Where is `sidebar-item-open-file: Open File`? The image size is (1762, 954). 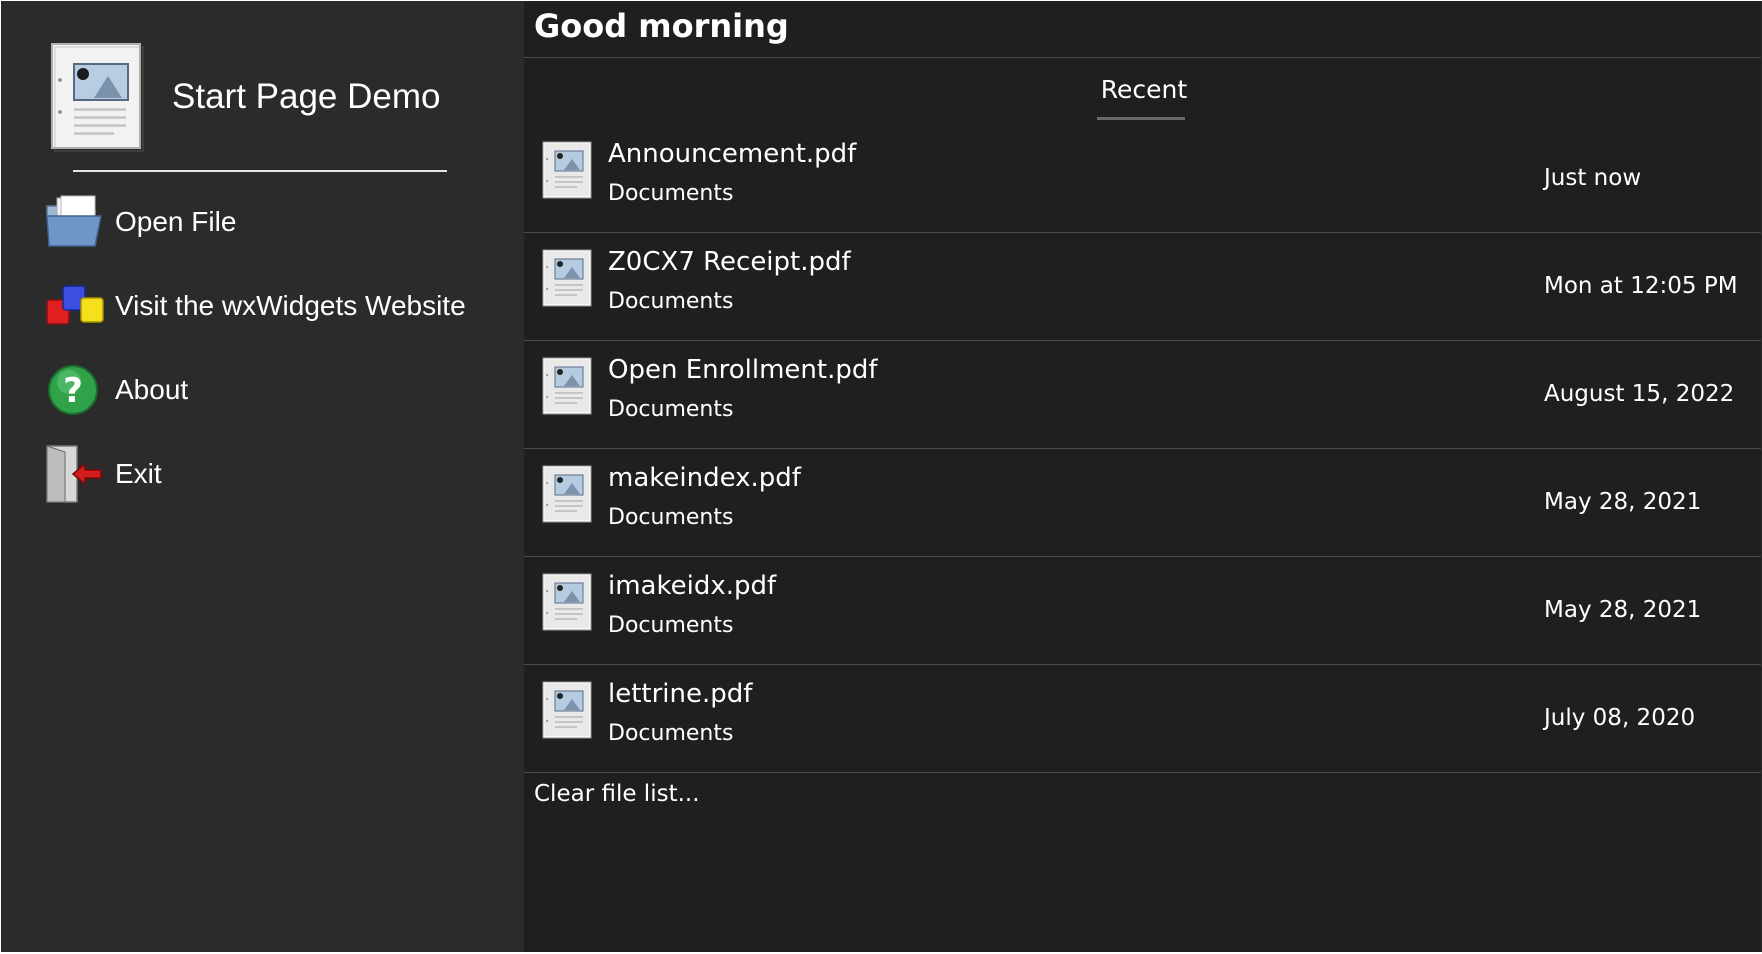 sidebar-item-open-file: Open File is located at coordinates (273, 222).